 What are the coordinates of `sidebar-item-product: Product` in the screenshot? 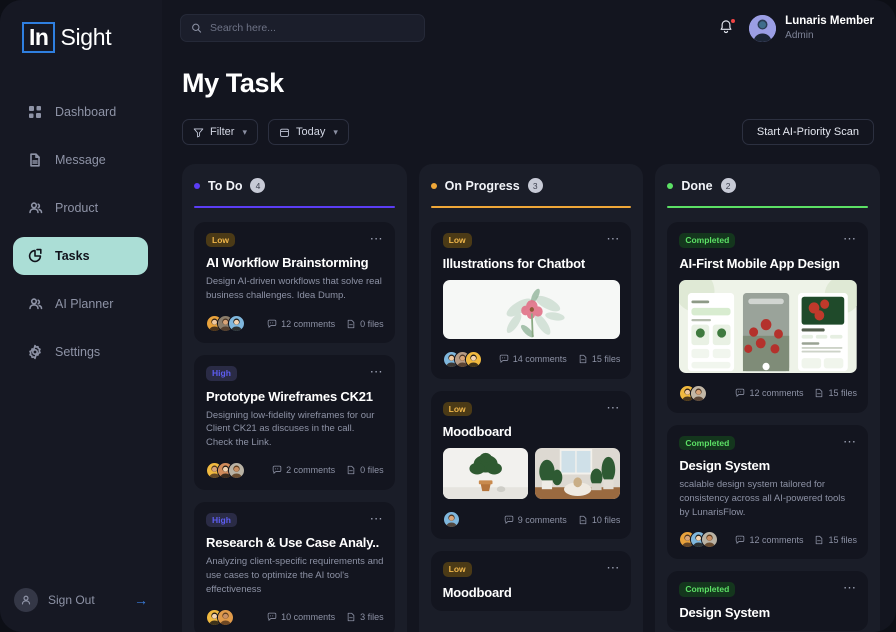 It's located at (80, 208).